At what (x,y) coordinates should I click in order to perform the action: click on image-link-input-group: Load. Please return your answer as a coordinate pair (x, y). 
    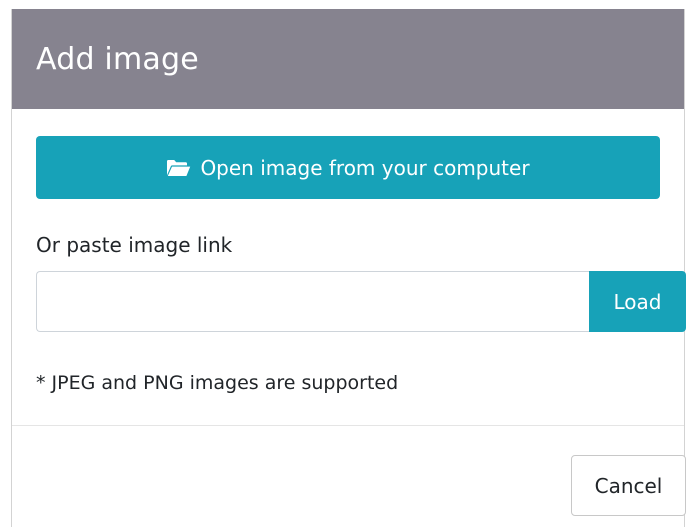
    Looking at the image, I should click on (361, 301).